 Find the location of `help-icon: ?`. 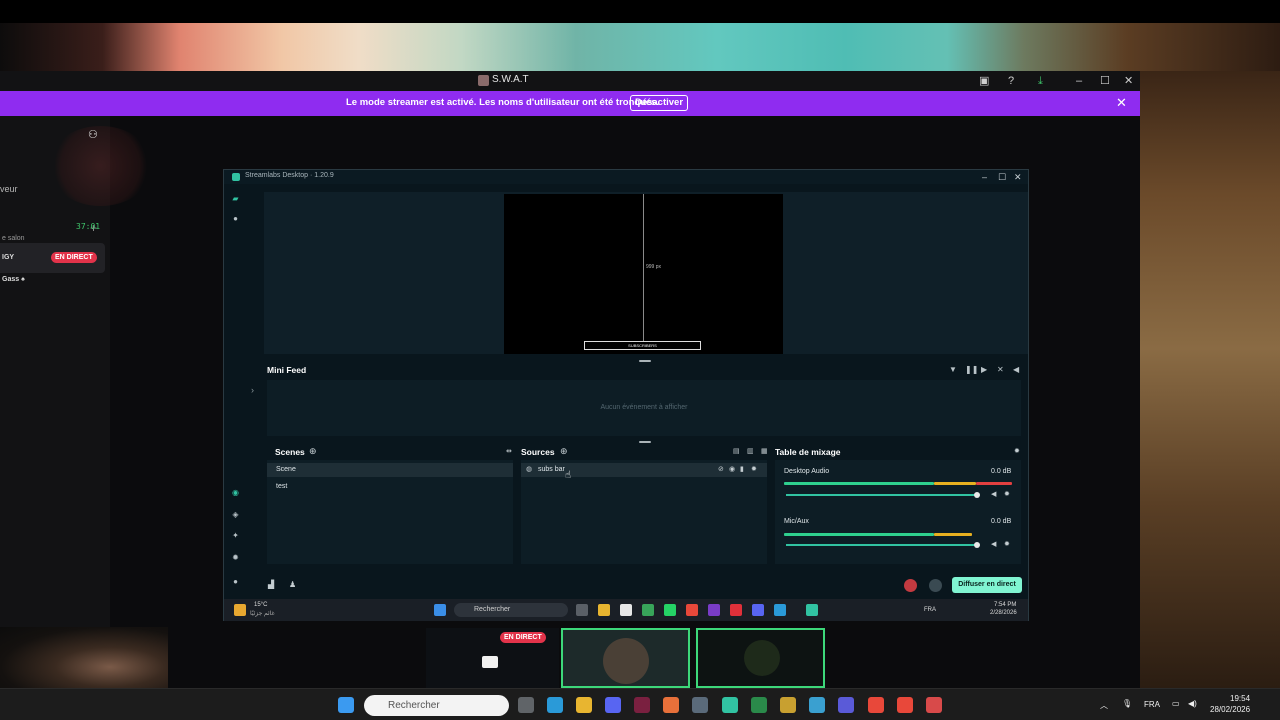

help-icon: ? is located at coordinates (1011, 81).